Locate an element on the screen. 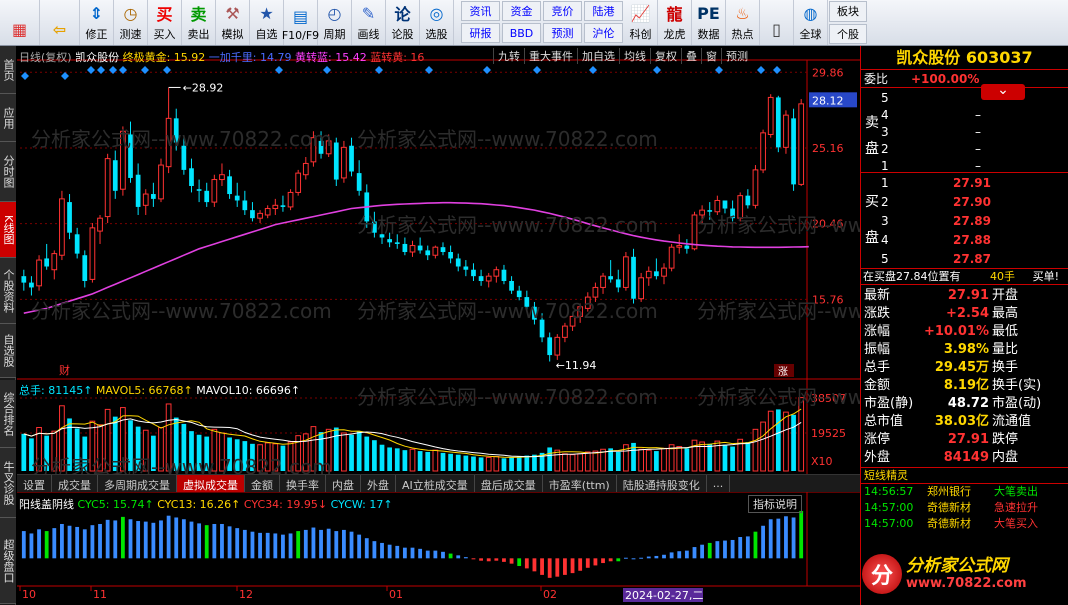 The width and height of the screenshot is (1068, 605). left-tab-2: 分时图 is located at coordinates (8, 172).